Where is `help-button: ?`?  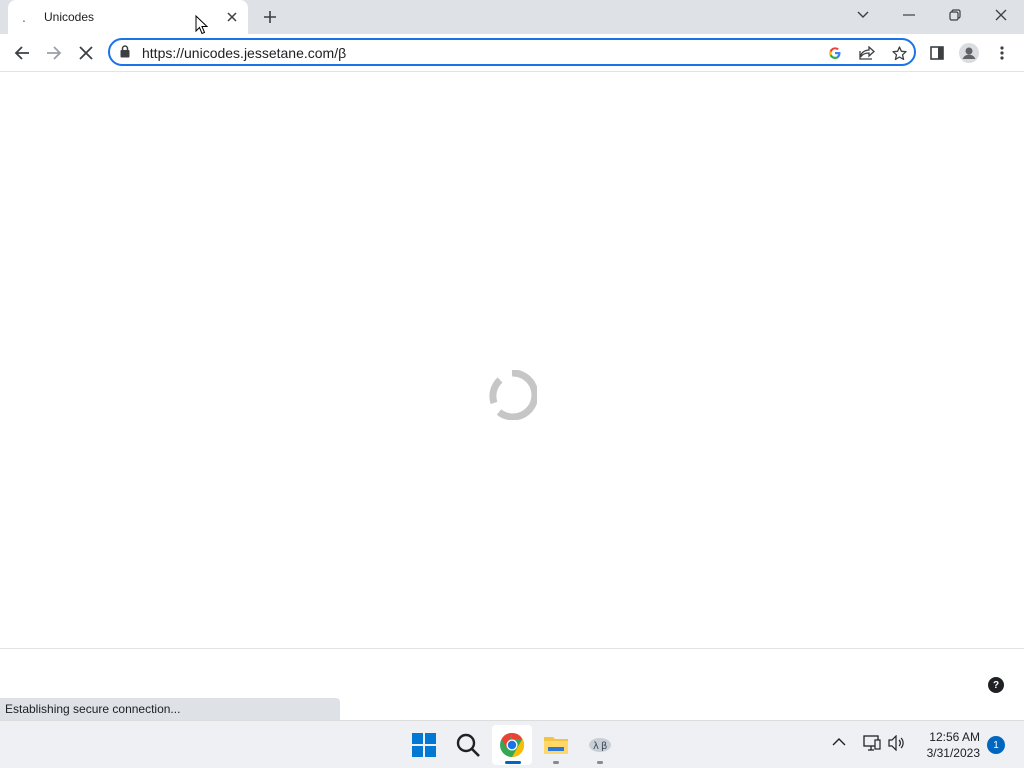
help-button: ? is located at coordinates (996, 685).